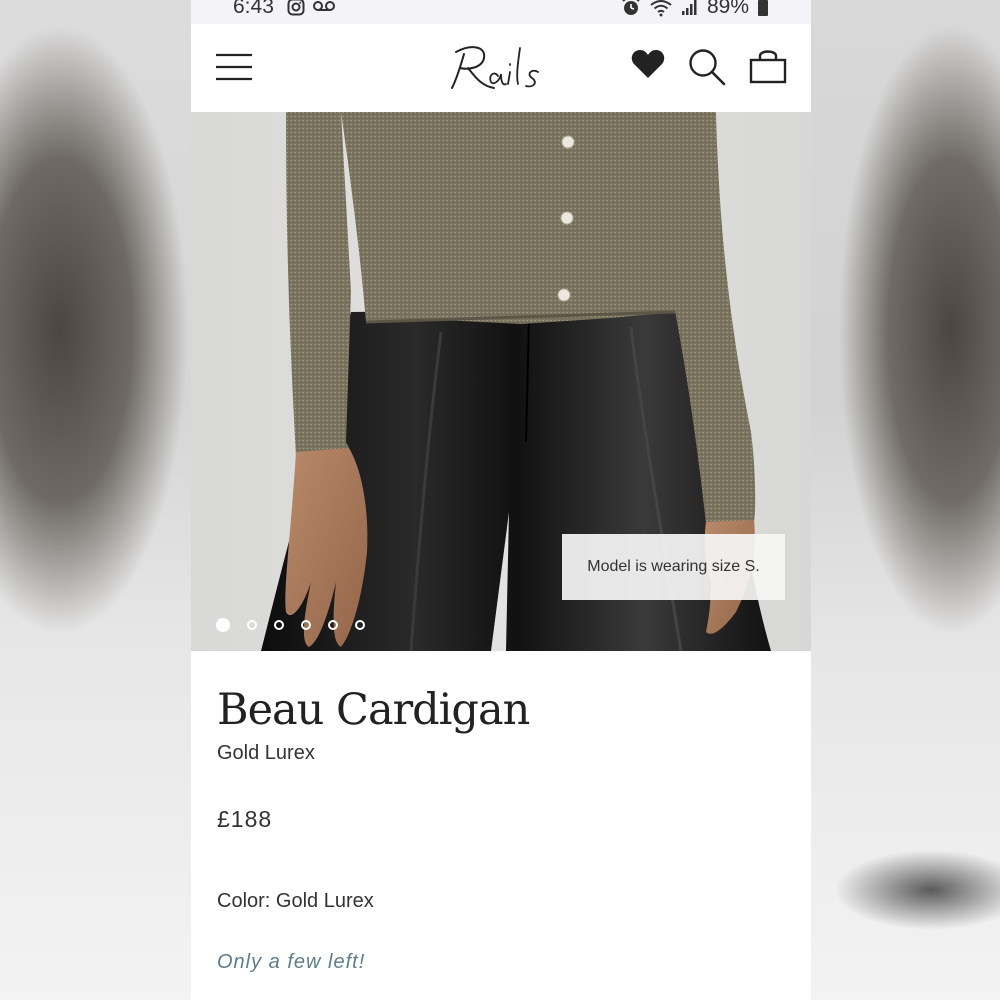  I want to click on rails-logo, so click(501, 68).